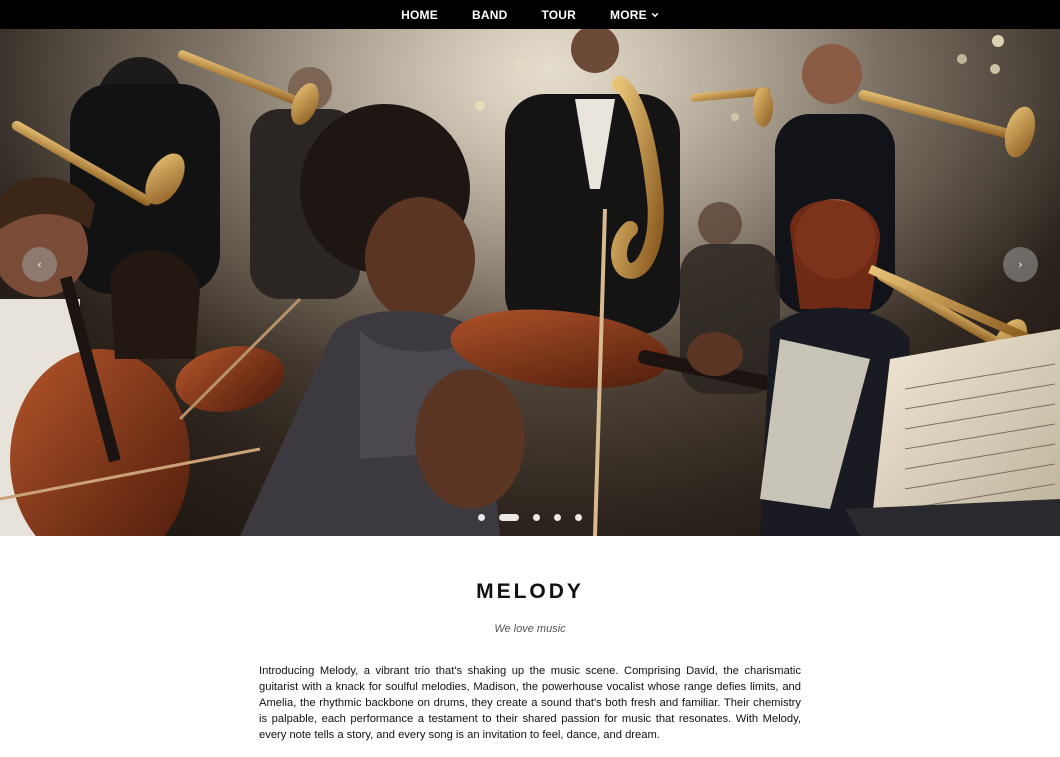 The image size is (1060, 757). Describe the element at coordinates (489, 15) in the screenshot. I see `nav-band-link: BAND` at that location.